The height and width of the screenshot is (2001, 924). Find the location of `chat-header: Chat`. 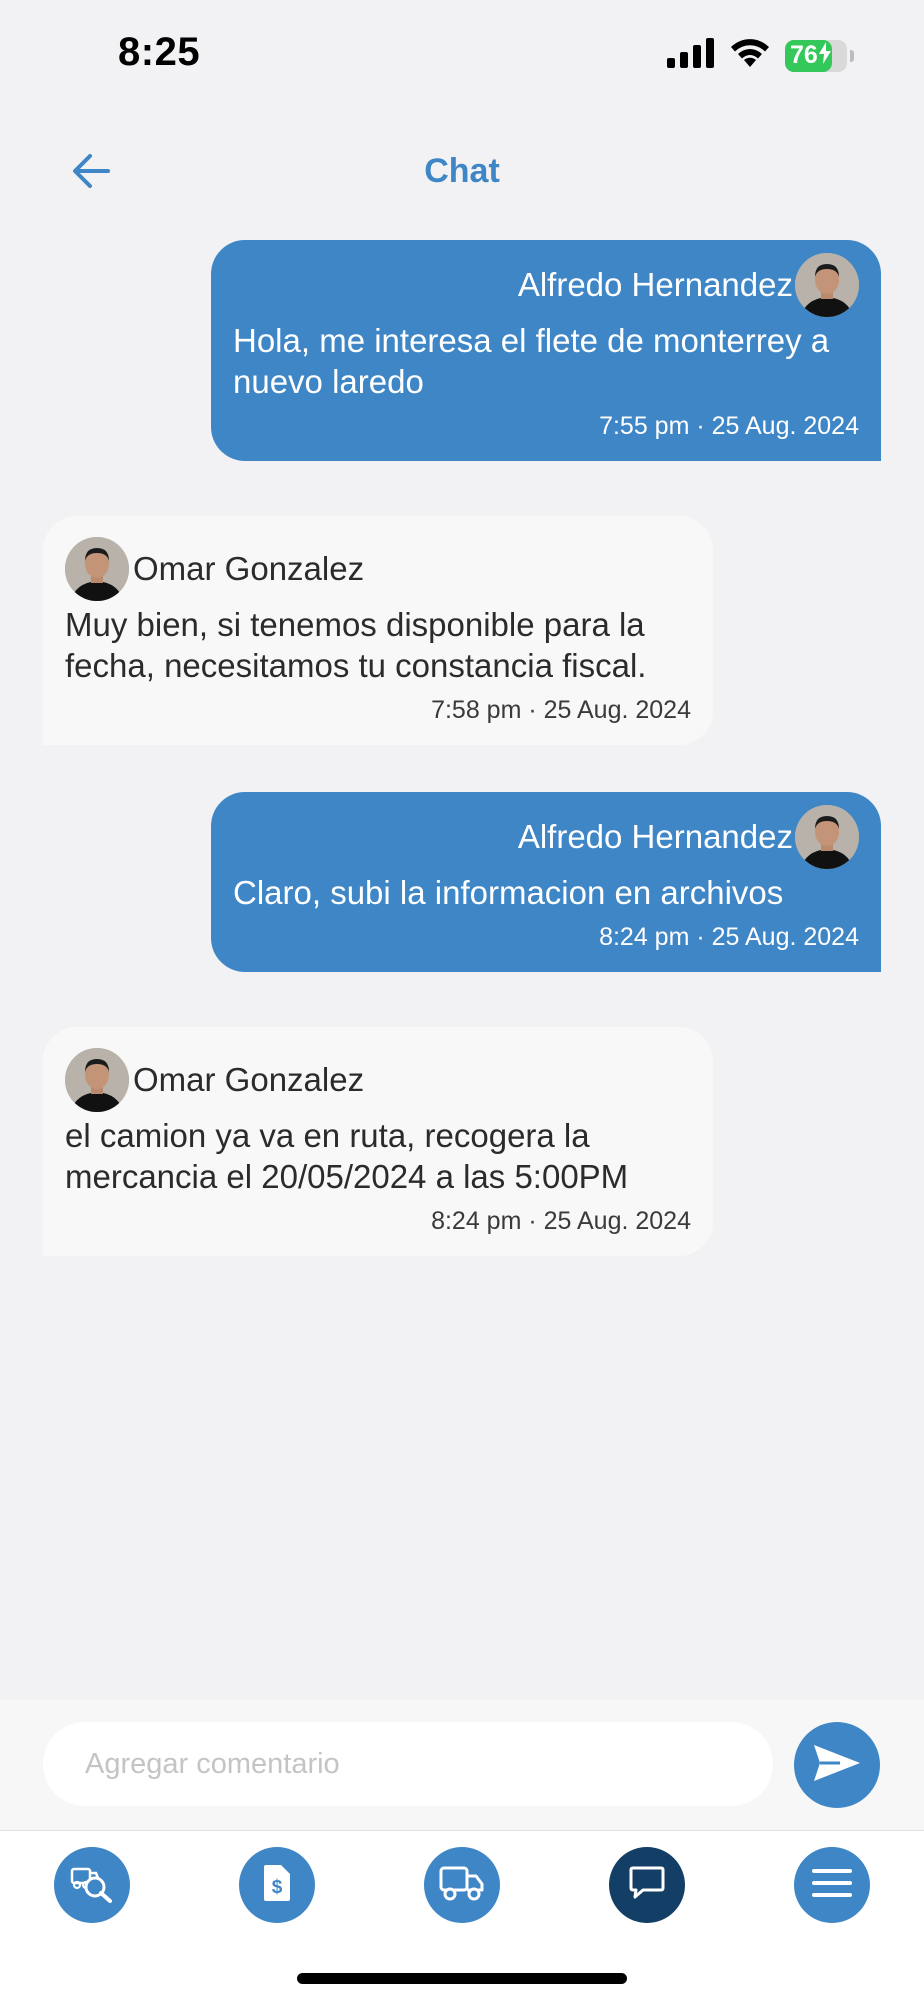

chat-header: Chat is located at coordinates (462, 170).